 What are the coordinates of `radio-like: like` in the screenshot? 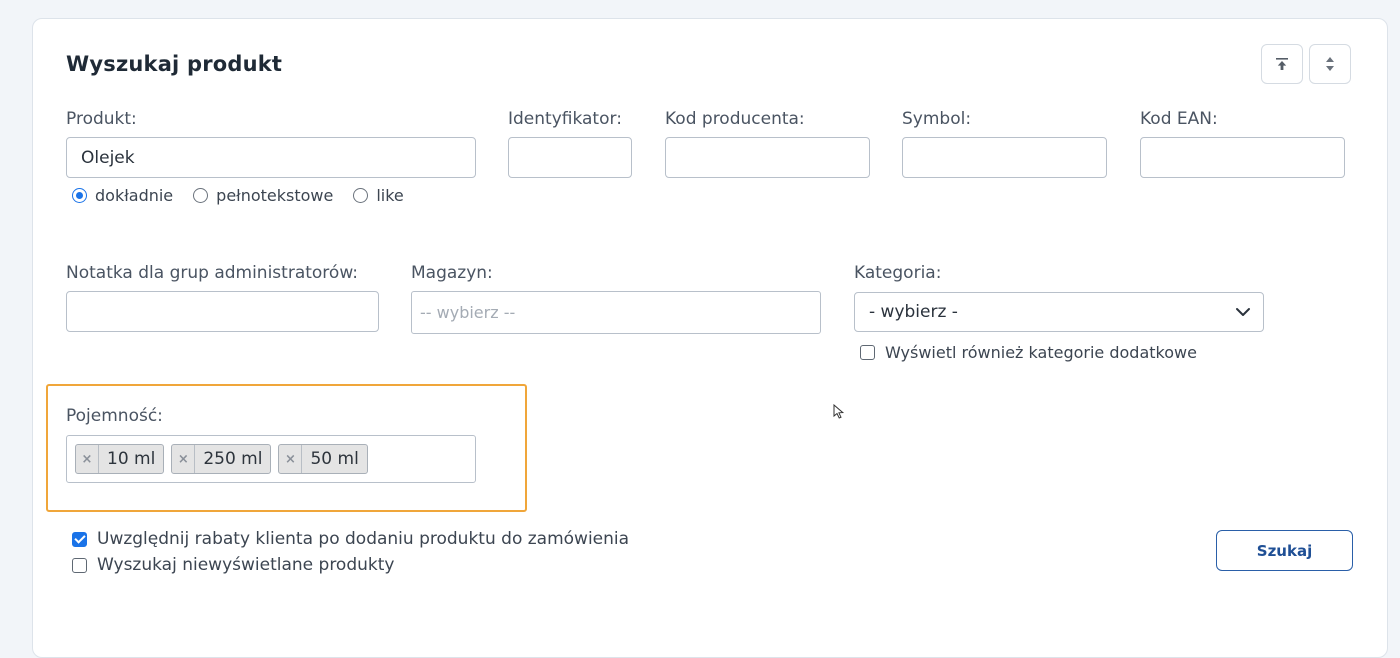 It's located at (378, 195).